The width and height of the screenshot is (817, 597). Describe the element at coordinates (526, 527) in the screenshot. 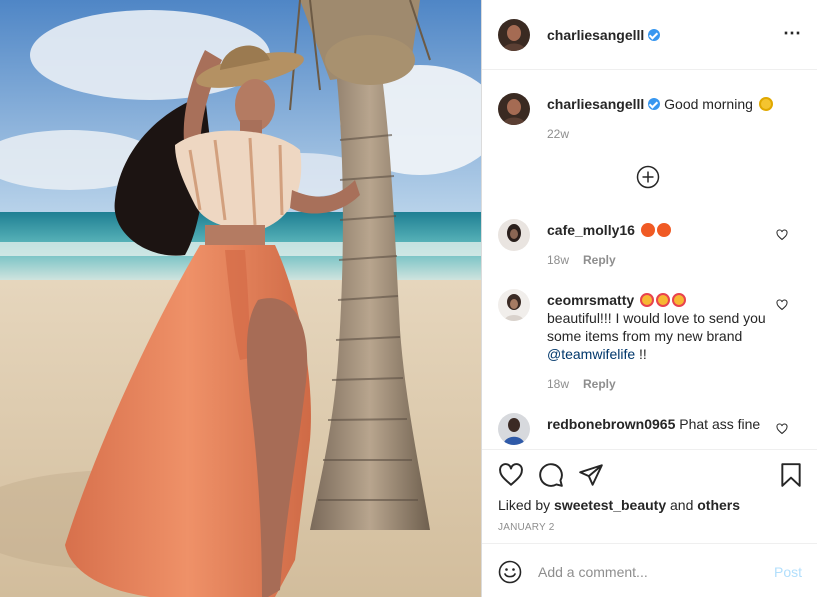

I see `post-date: JANUARY 2` at that location.